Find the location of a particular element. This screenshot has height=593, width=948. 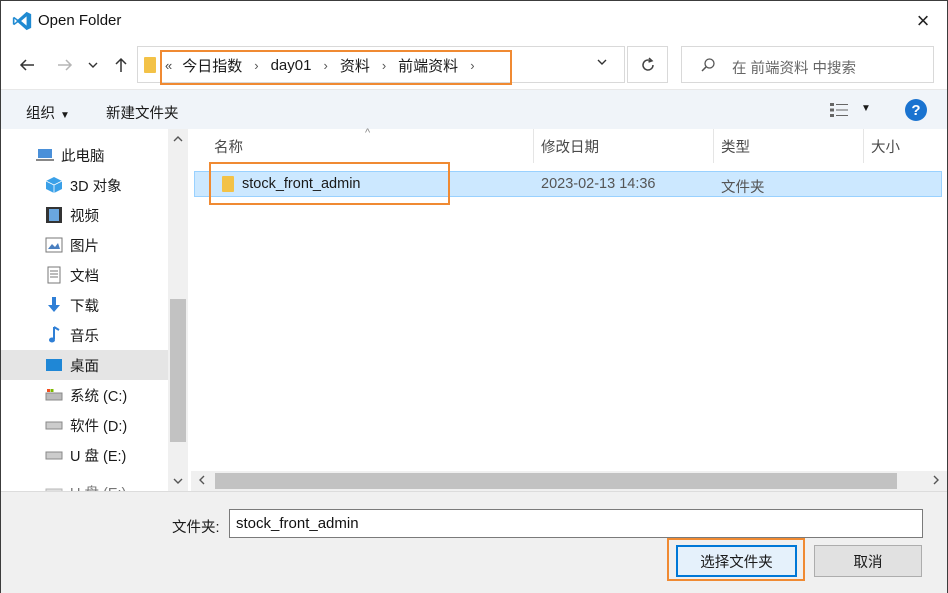

nav-item-desktop: 桌面 is located at coordinates (84, 365).